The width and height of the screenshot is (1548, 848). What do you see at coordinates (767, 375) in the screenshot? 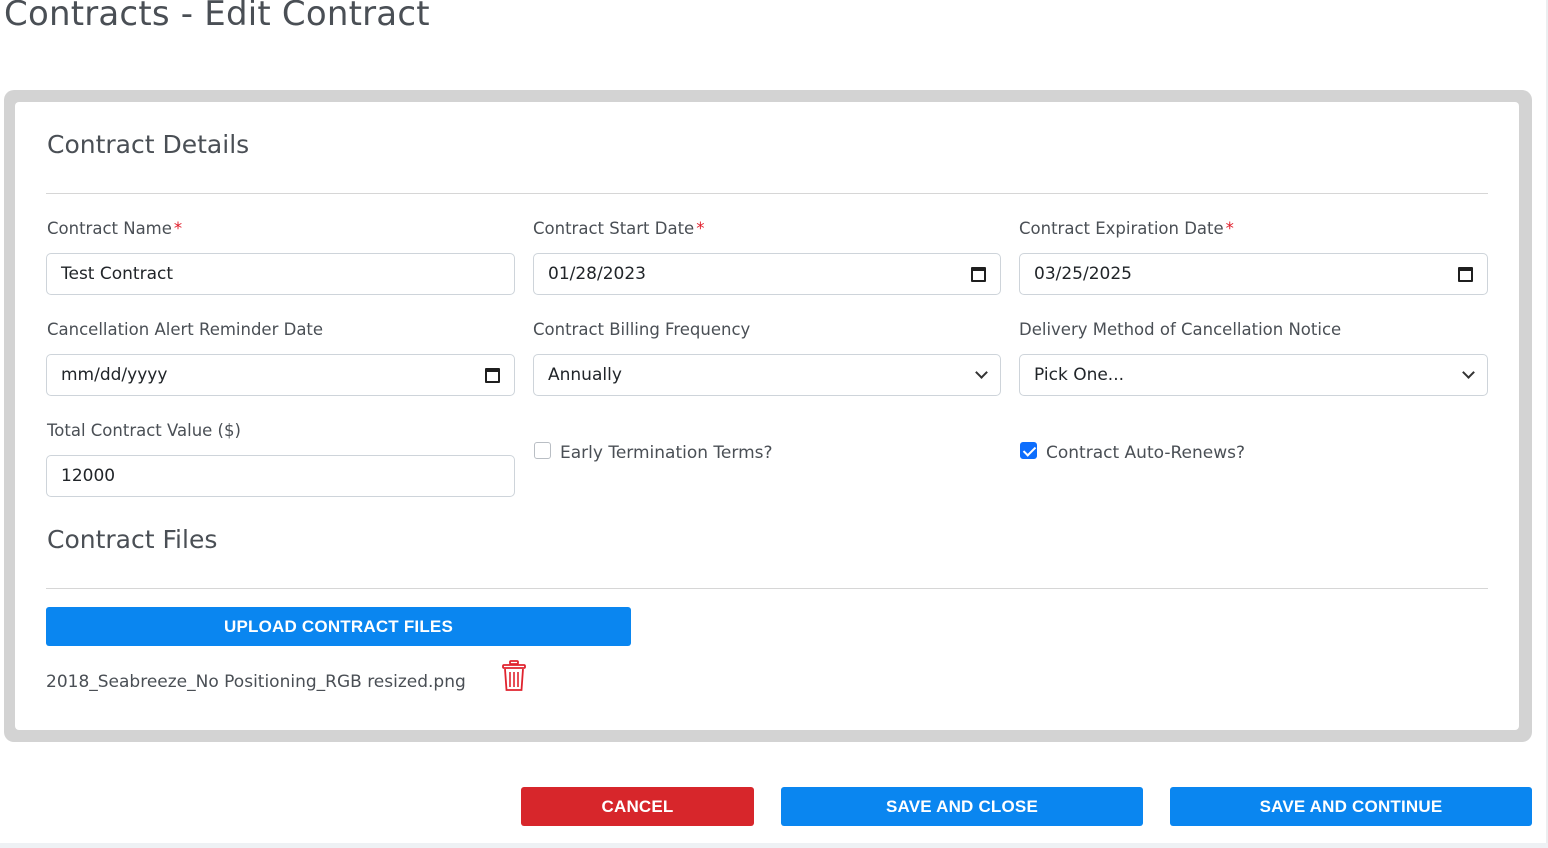
I see `billing-frequency-select: Annually` at bounding box center [767, 375].